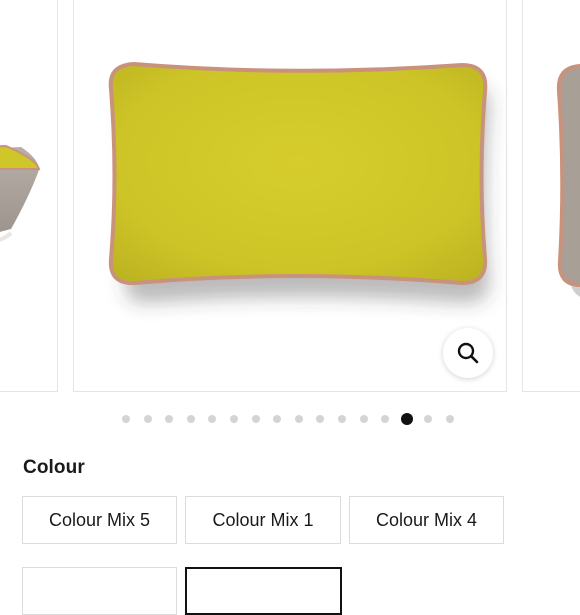 Image resolution: width=580 pixels, height=615 pixels. I want to click on search-icon, so click(468, 353).